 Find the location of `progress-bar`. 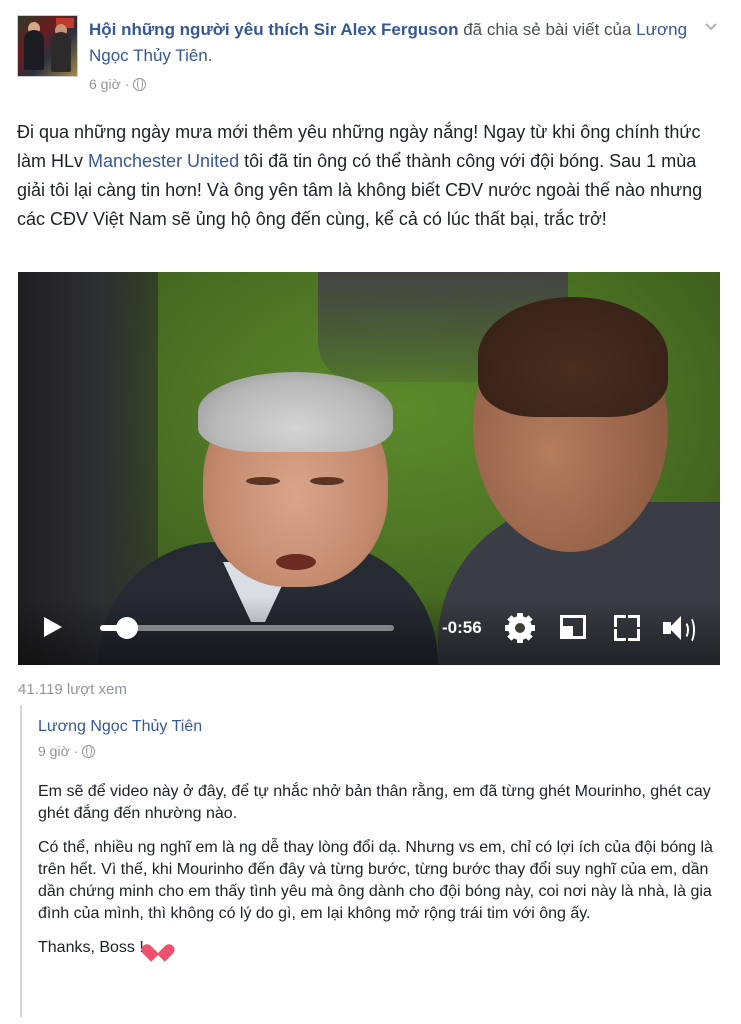

progress-bar is located at coordinates (247, 628).